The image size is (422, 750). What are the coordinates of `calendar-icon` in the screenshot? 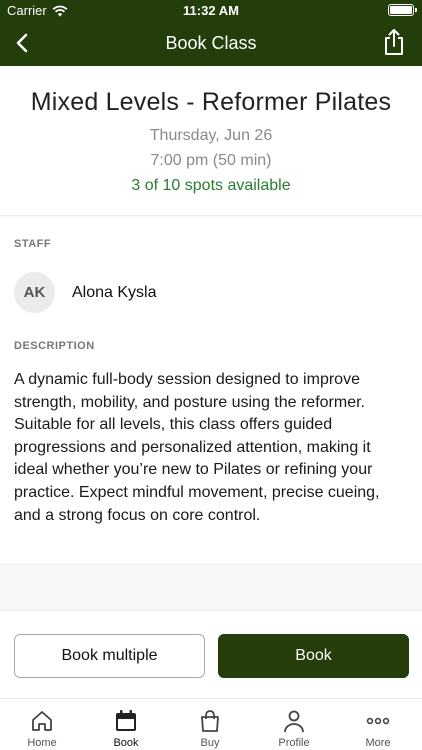 It's located at (126, 720).